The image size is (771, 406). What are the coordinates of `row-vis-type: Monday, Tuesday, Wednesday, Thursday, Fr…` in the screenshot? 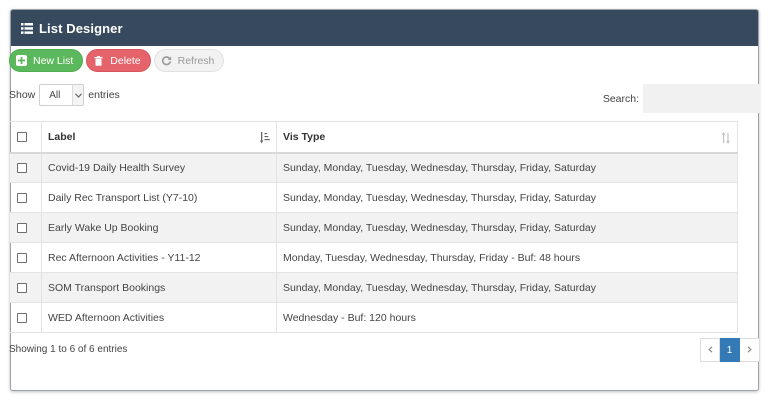 It's located at (507, 257).